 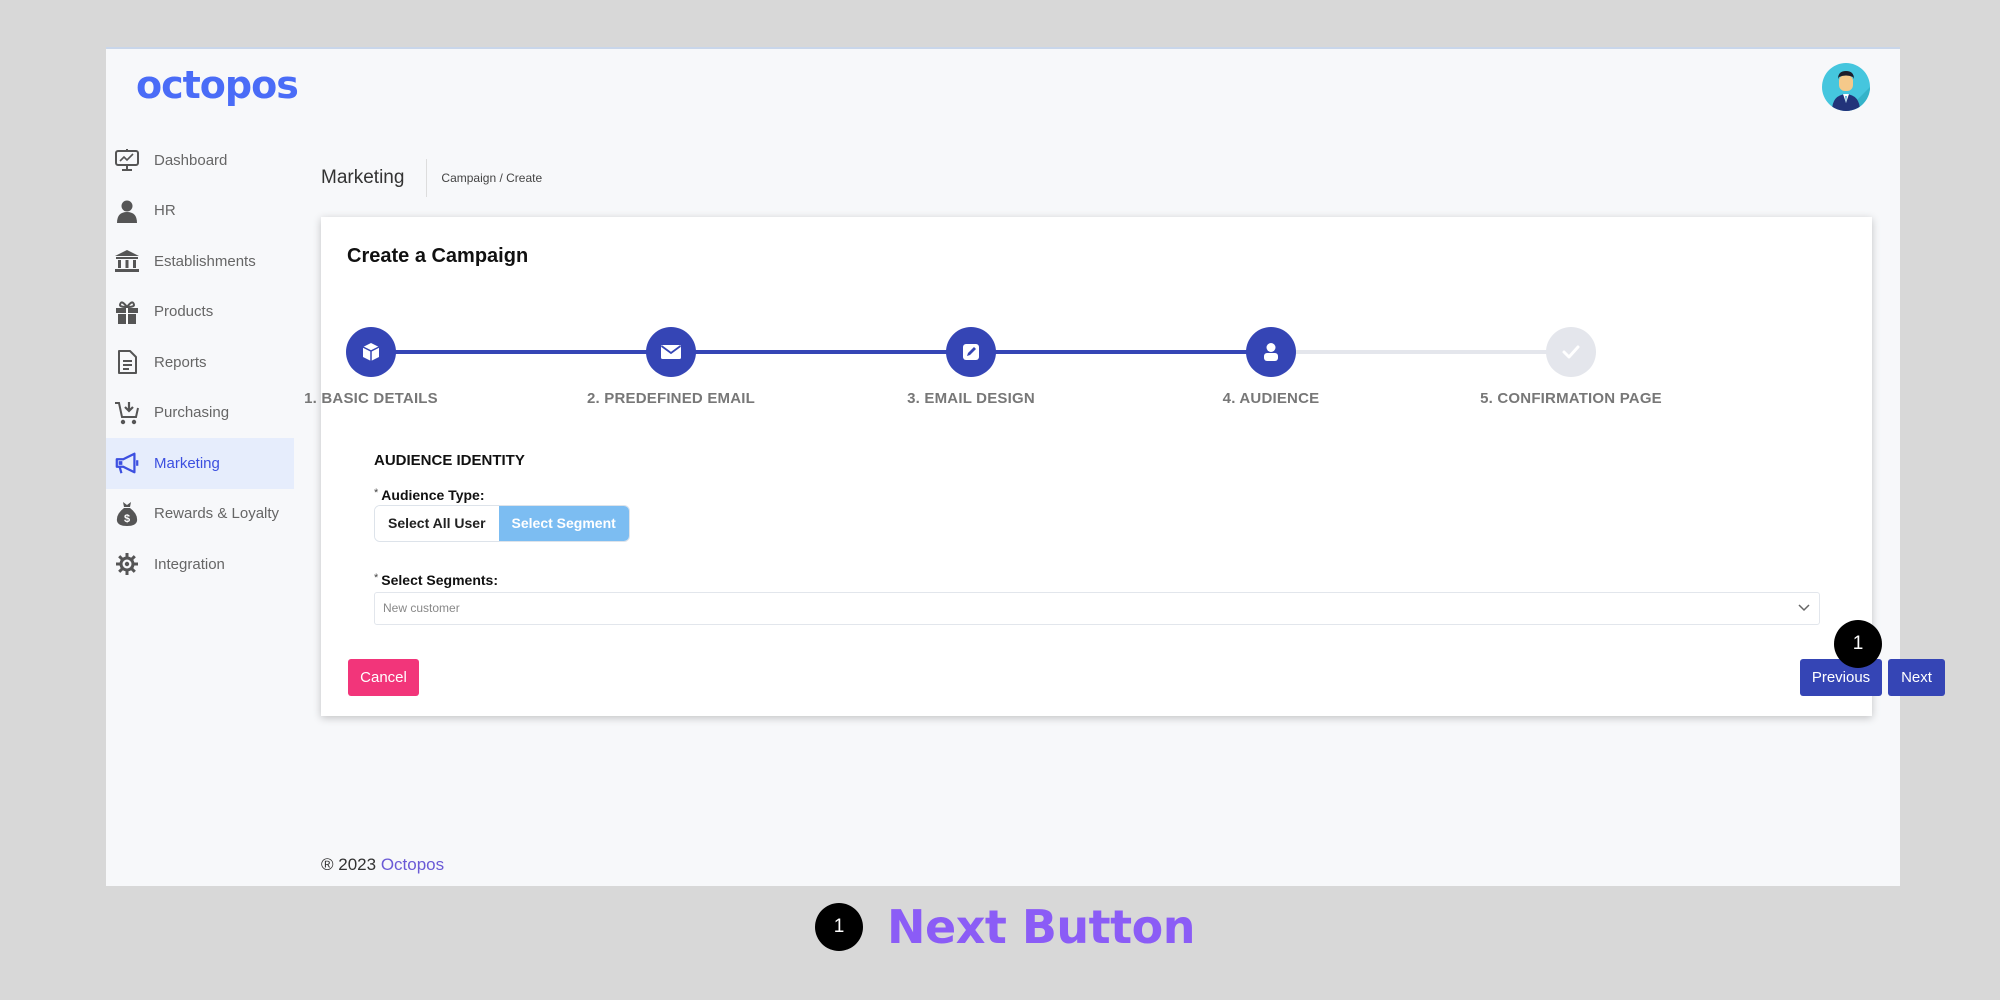 I want to click on step-label: 1. BASIC DETAILS, so click(x=371, y=398).